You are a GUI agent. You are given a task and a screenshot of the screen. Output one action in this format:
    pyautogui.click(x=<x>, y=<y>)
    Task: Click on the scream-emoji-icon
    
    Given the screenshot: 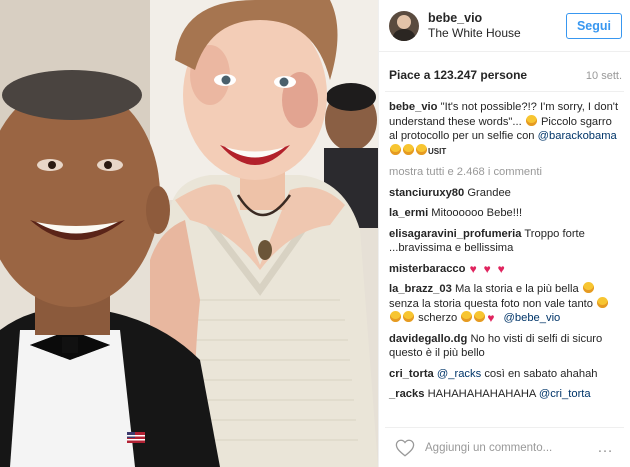 What is the action you would take?
    pyautogui.click(x=395, y=149)
    